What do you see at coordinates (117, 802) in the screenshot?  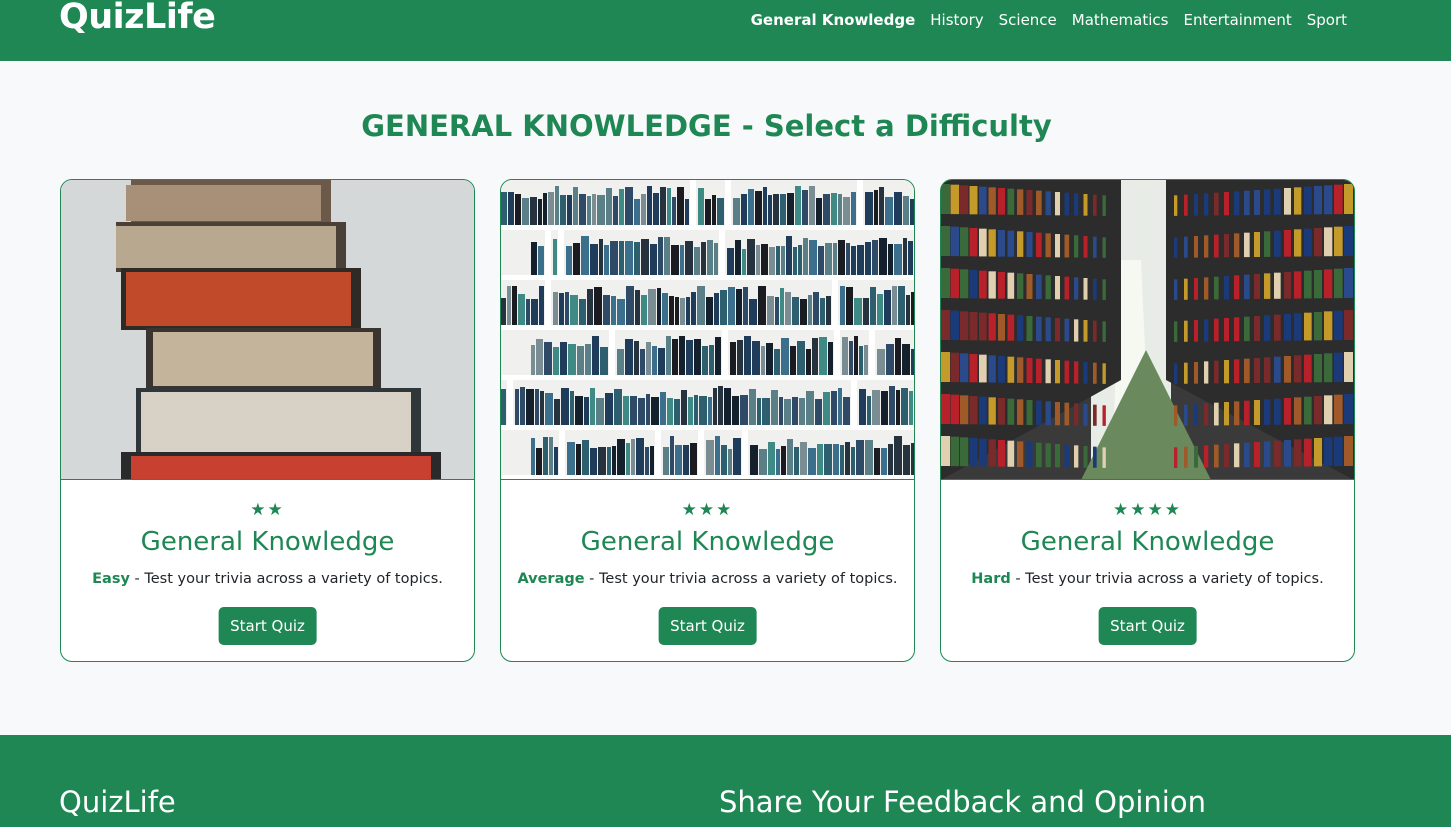 I see `footer-brand: QuizLife` at bounding box center [117, 802].